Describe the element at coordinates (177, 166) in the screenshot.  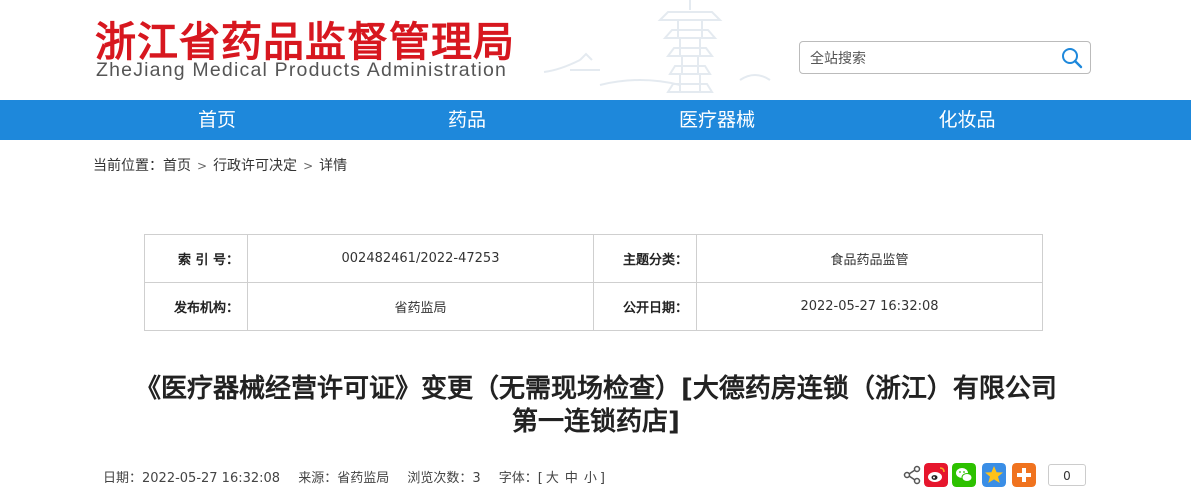
I see `breadcrumb-home: 首页` at that location.